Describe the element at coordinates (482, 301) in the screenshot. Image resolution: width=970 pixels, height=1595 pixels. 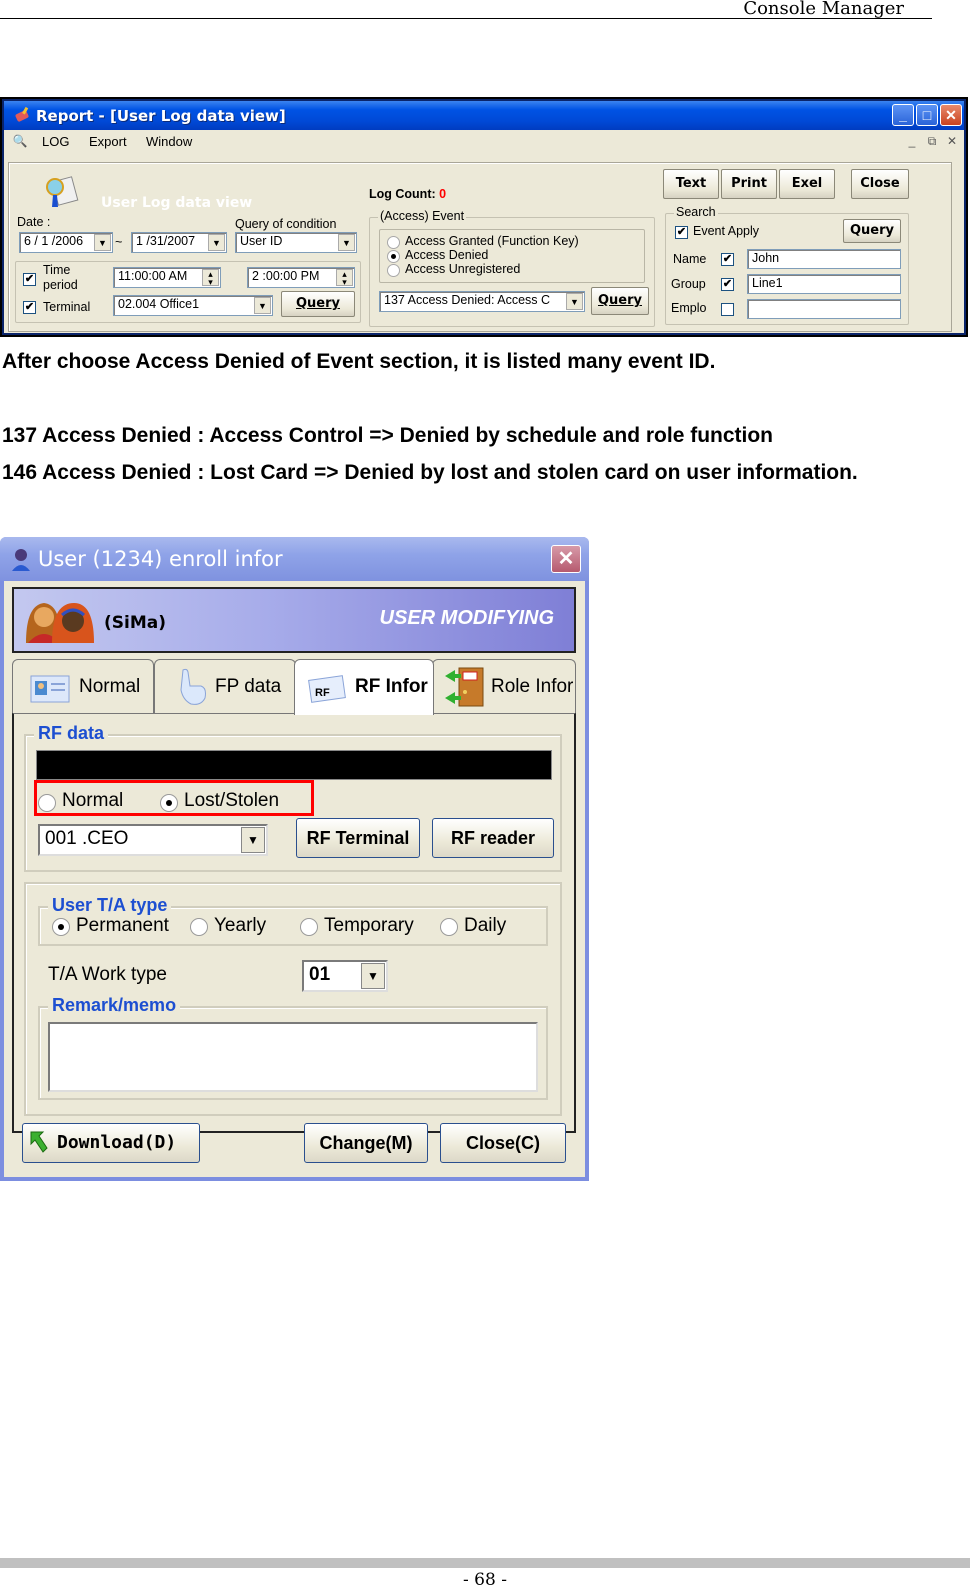
I see `event-id-select: 137 Access Denied: Access C ▼` at that location.